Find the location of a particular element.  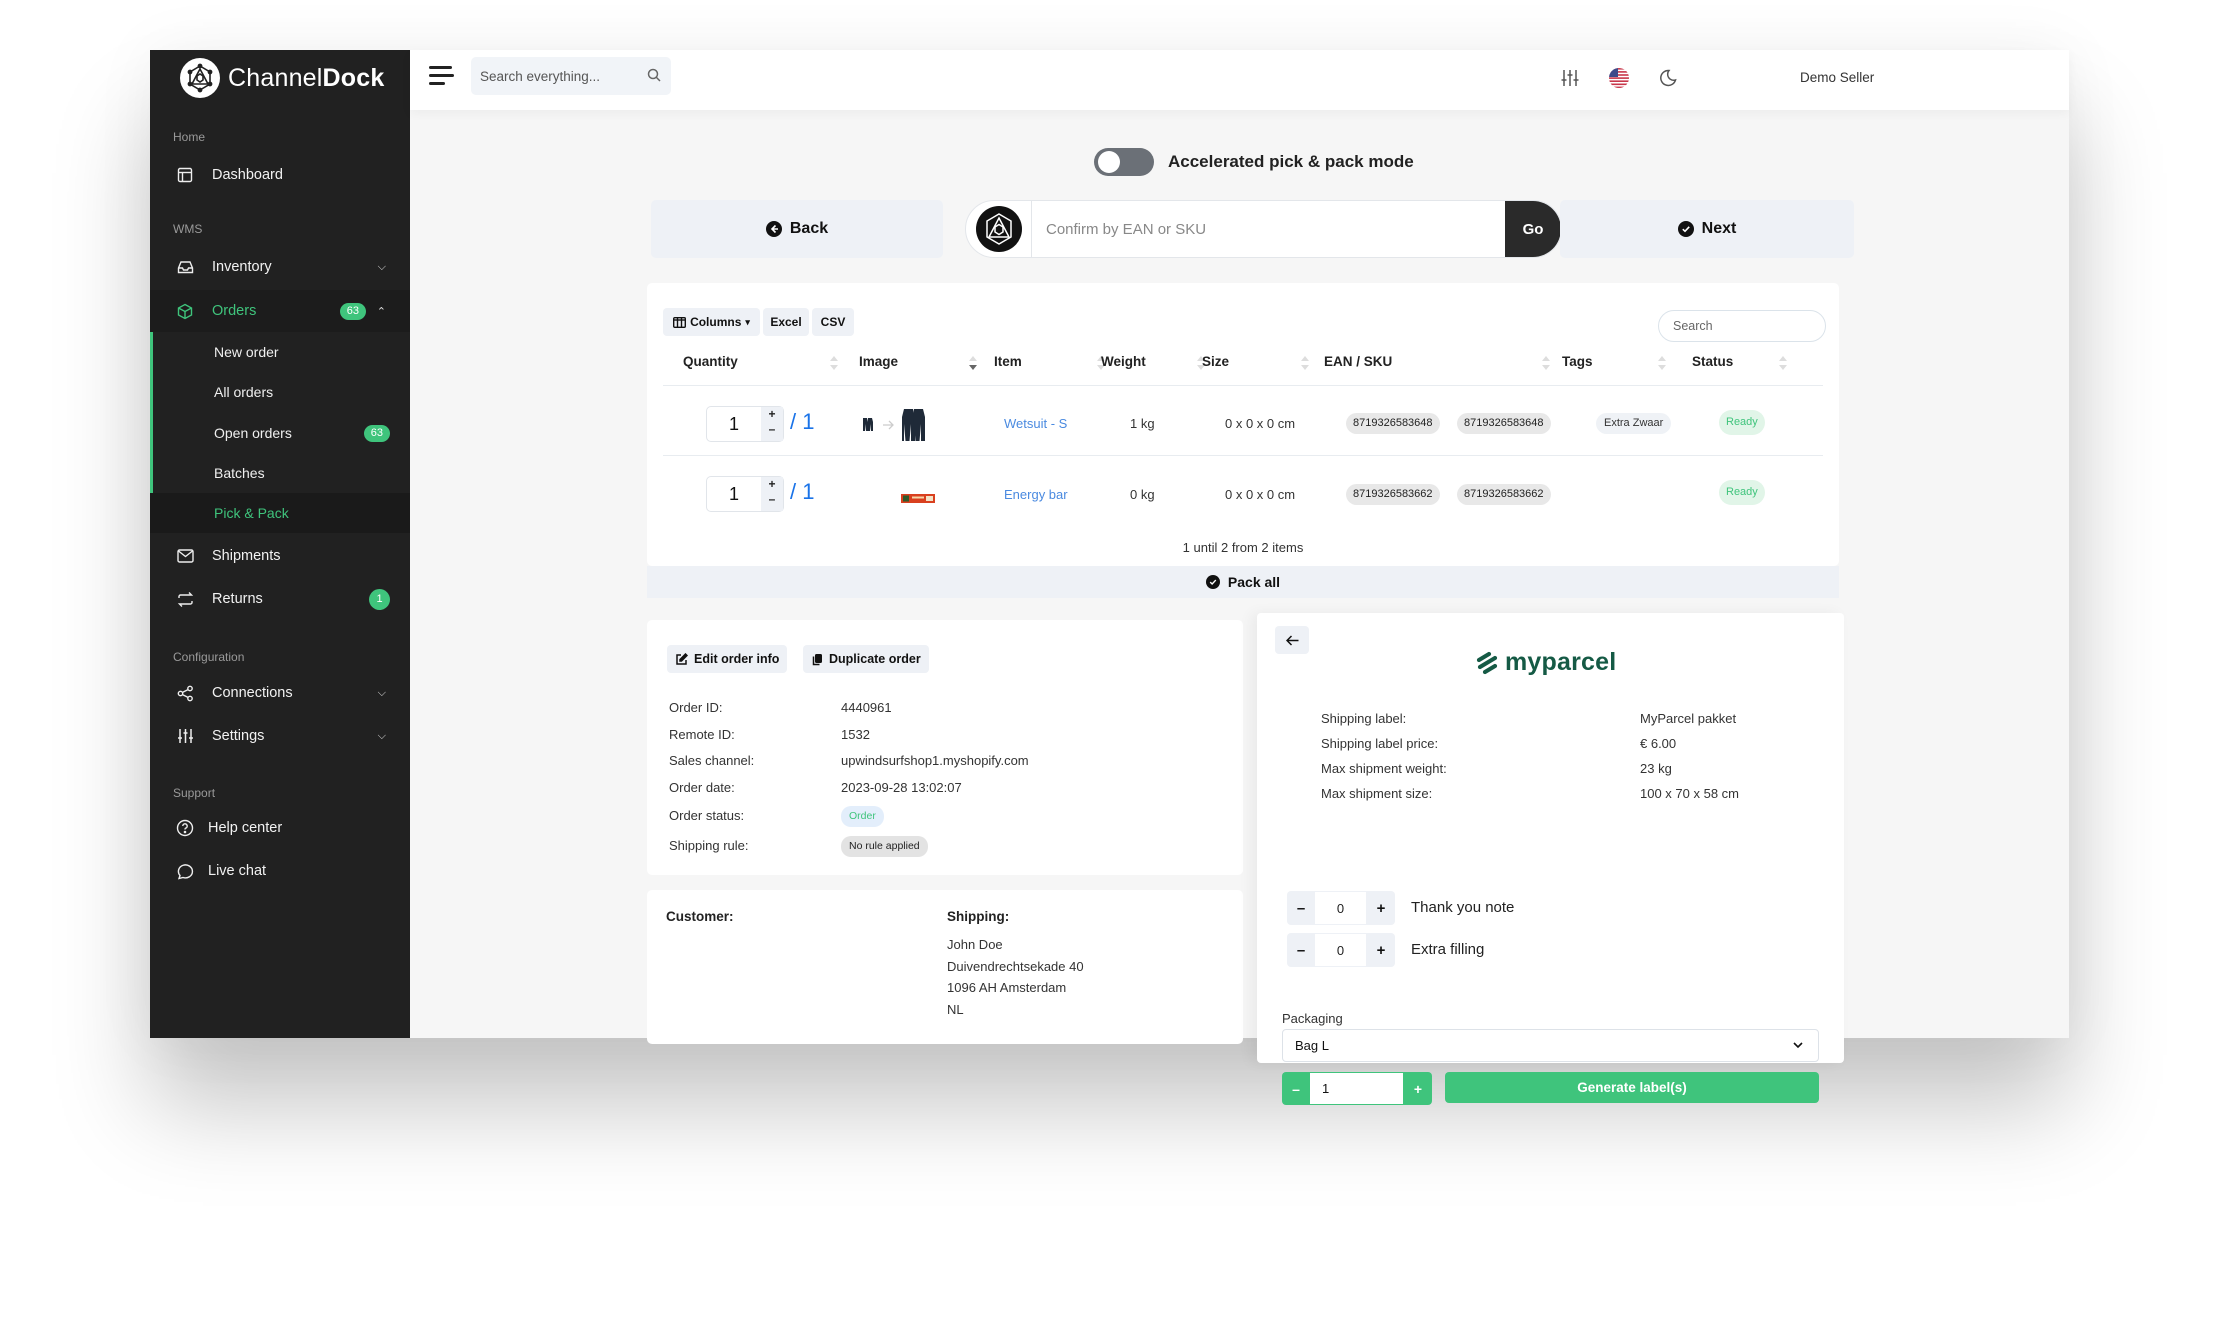

detail-label: Max shipment weight: is located at coordinates (1384, 768).